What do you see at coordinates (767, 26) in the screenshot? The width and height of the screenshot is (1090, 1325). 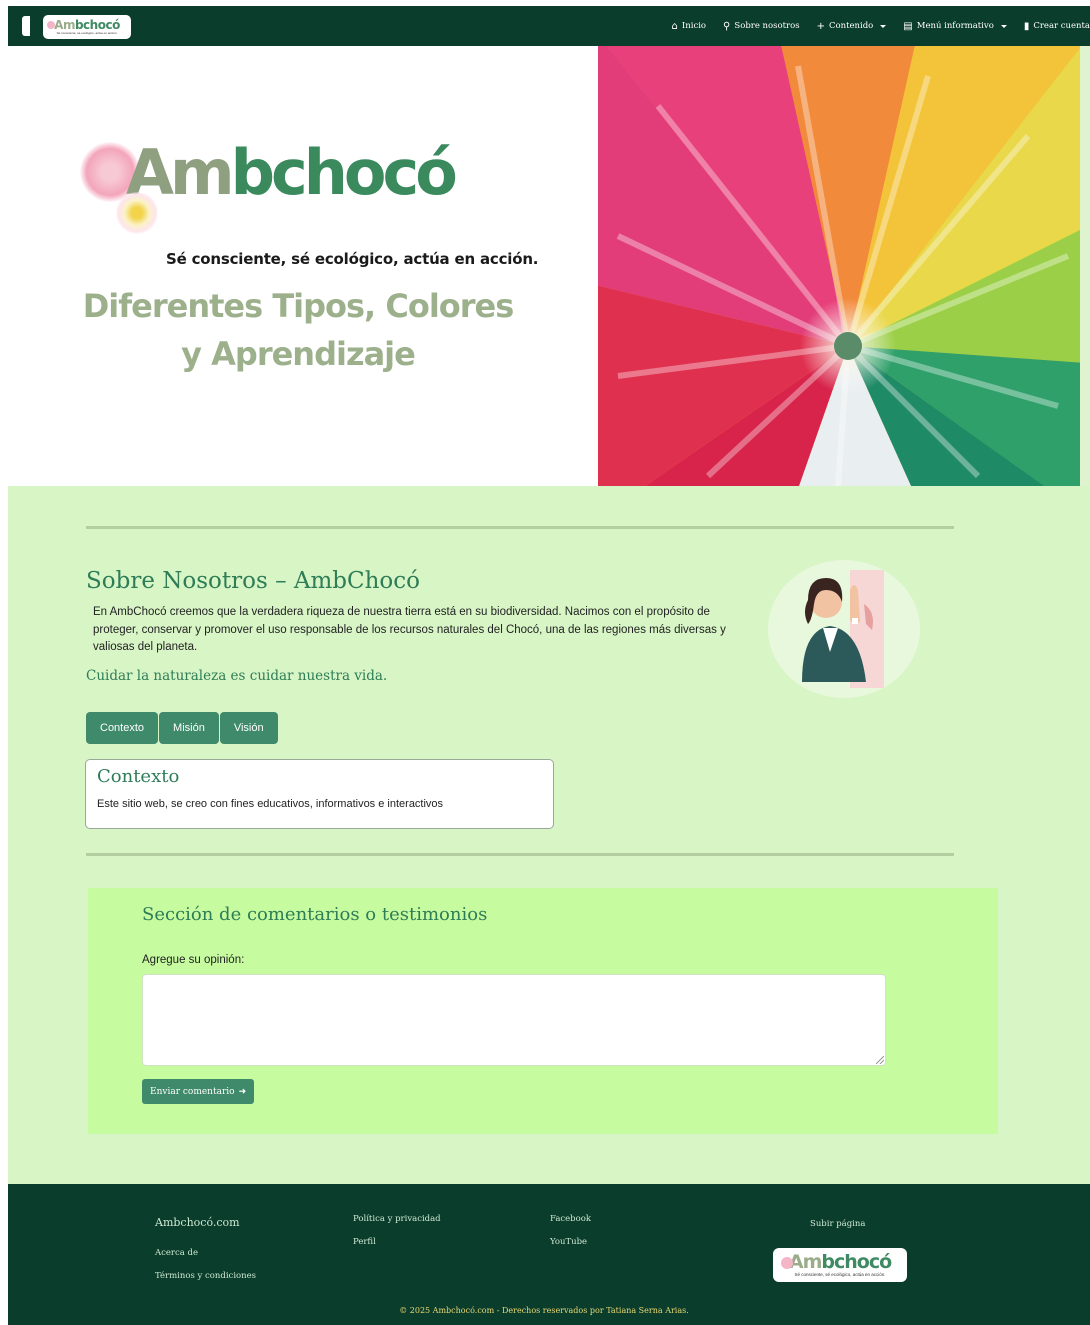 I see `nav-item-label: Sobre nosotros` at bounding box center [767, 26].